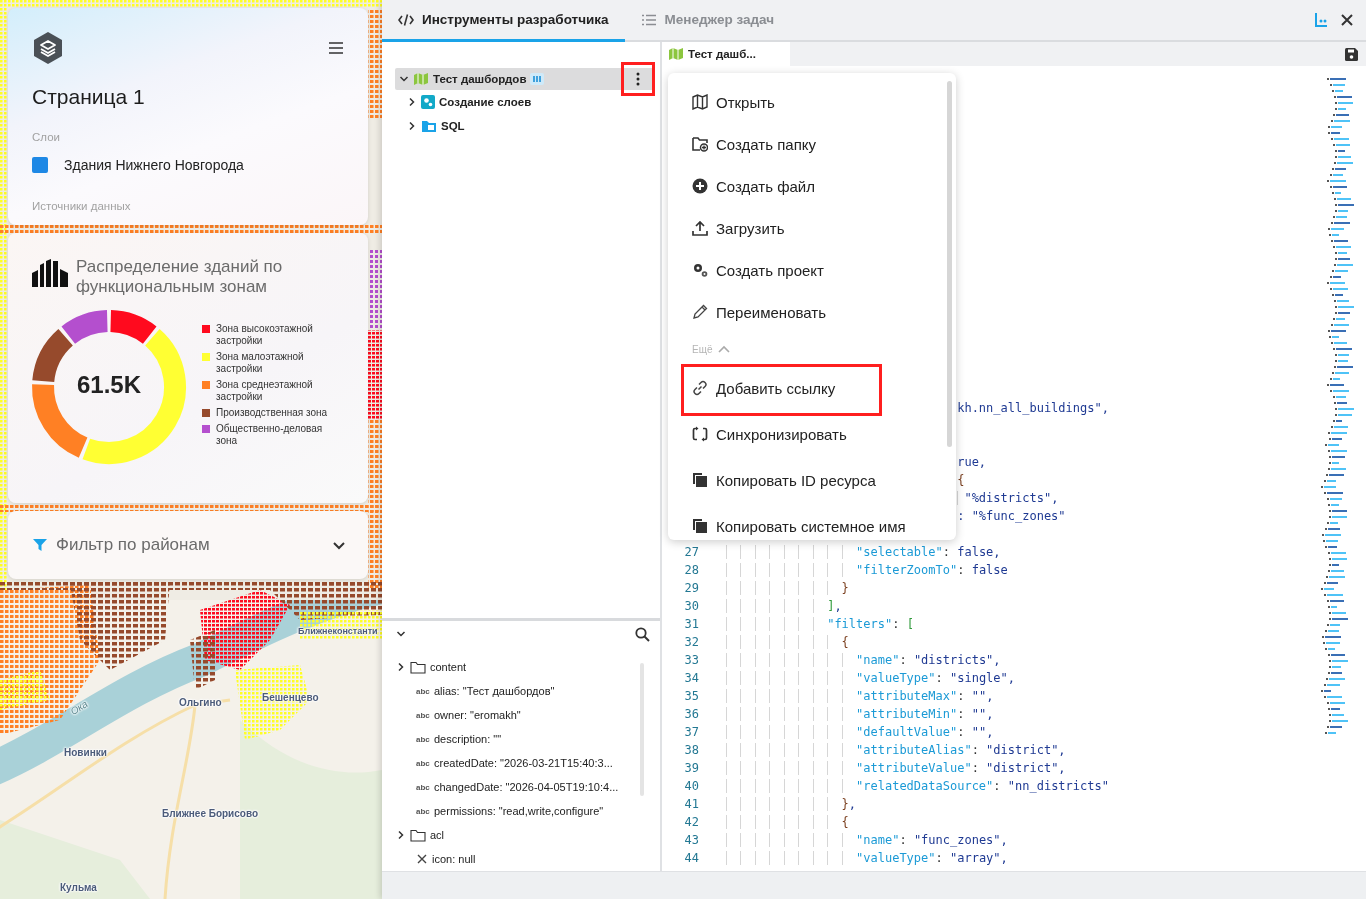  I want to click on line-number: 39, so click(691, 768).